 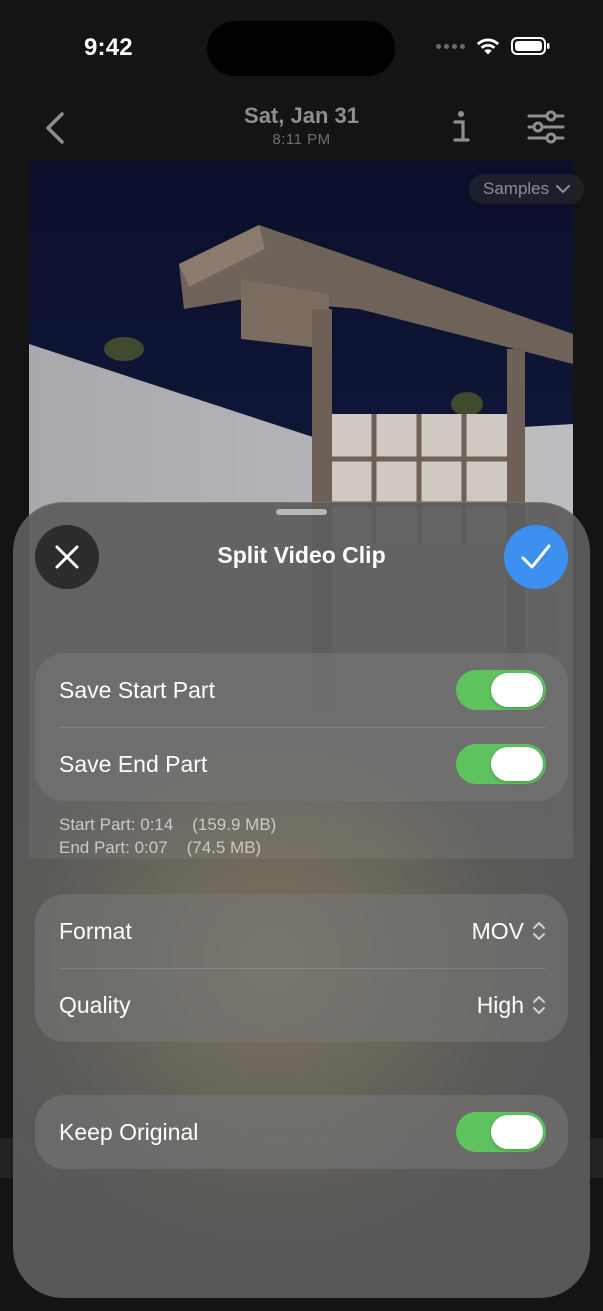 I want to click on album-selector: Samples, so click(x=527, y=189).